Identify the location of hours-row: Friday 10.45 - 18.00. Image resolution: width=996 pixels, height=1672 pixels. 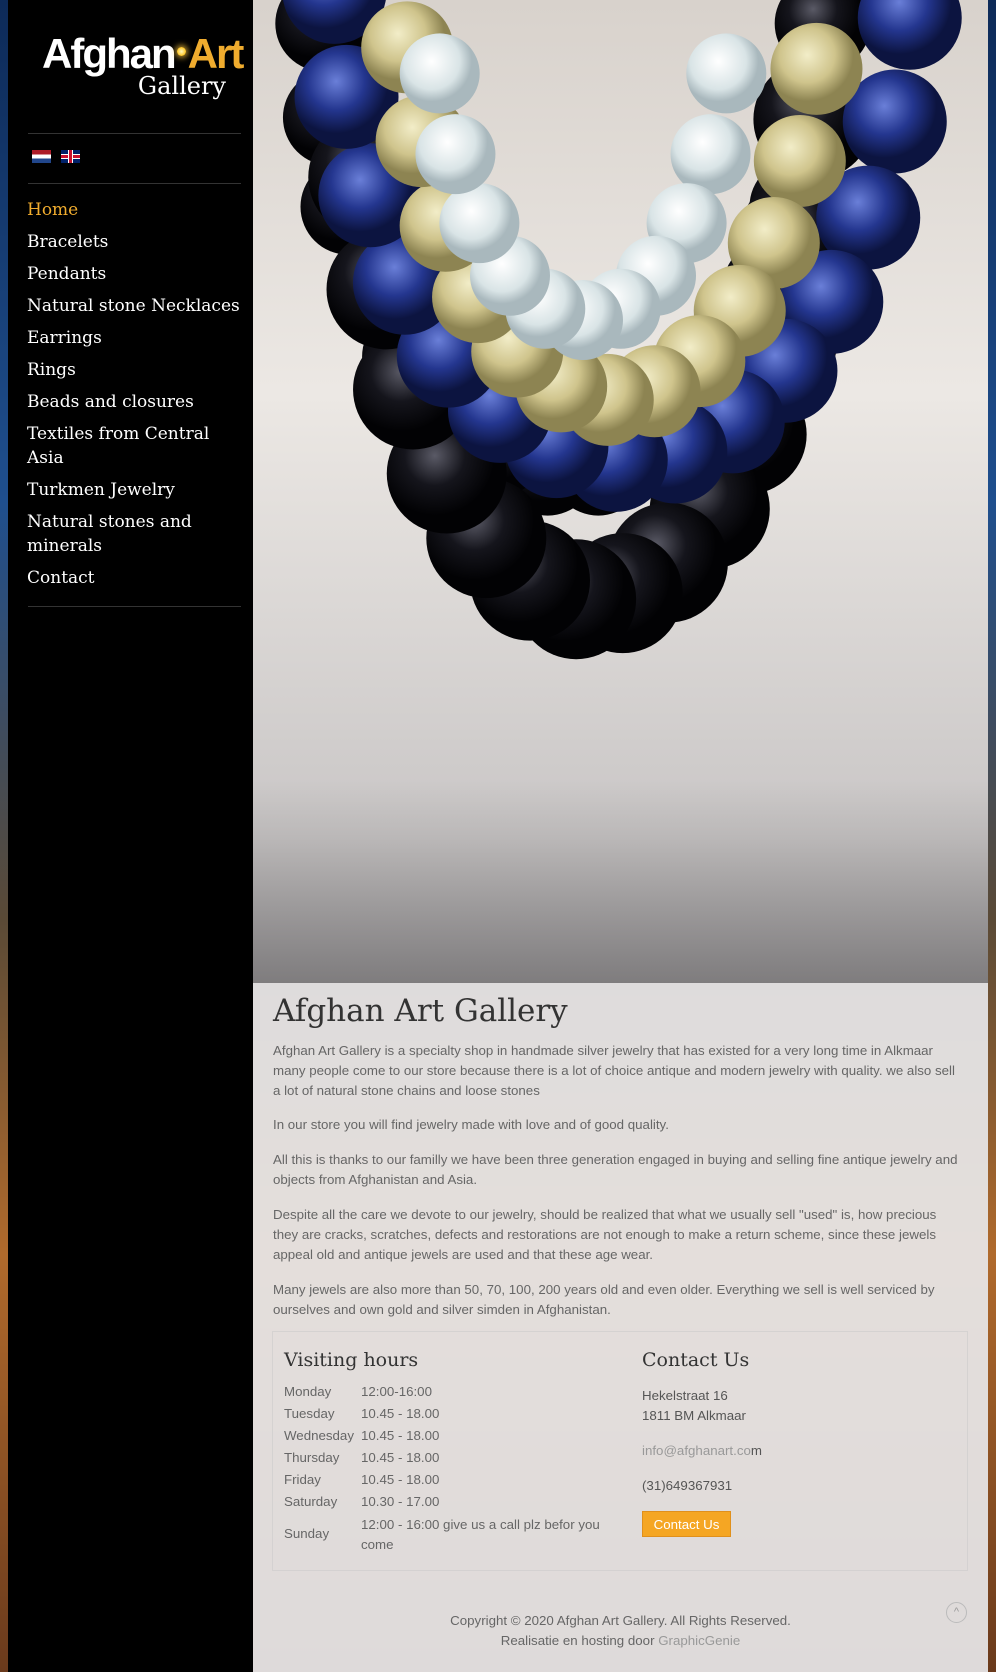
(442, 1480).